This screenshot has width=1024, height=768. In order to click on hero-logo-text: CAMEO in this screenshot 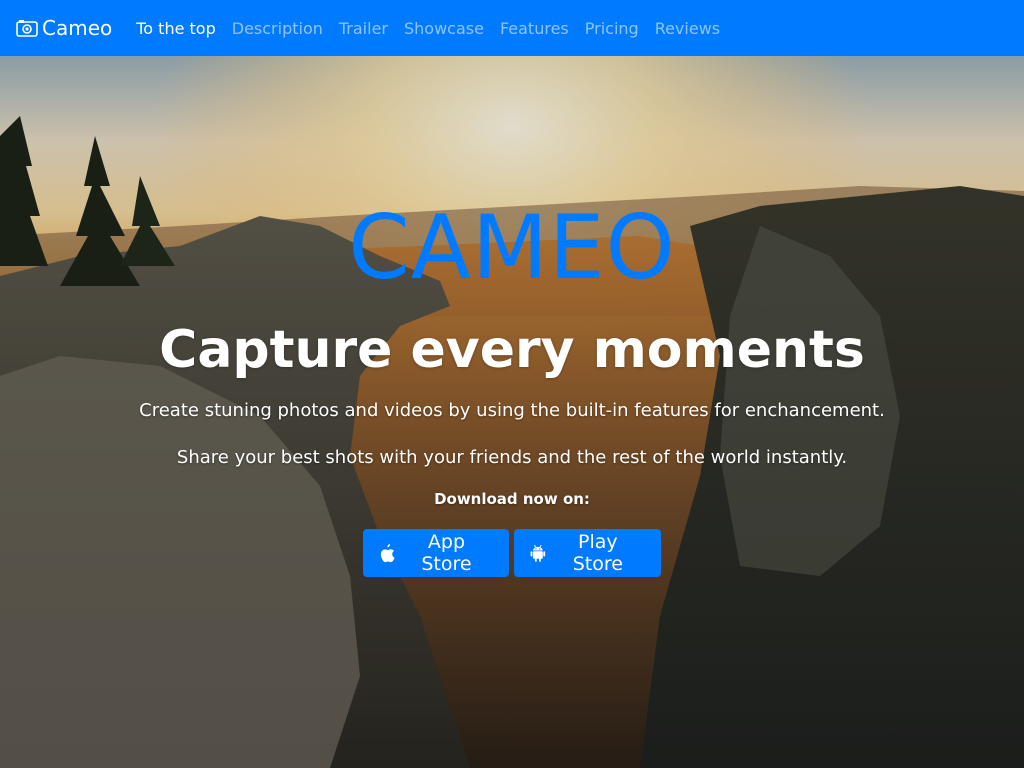, I will do `click(512, 247)`.